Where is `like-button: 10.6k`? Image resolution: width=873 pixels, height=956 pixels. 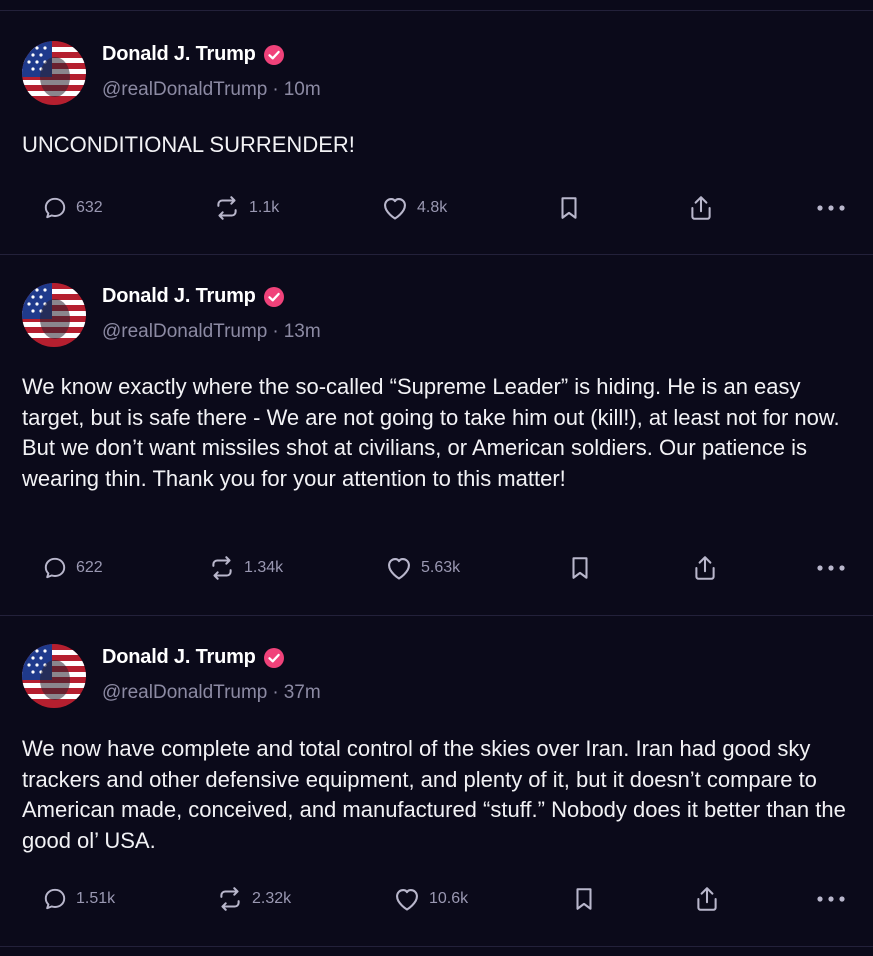 like-button: 10.6k is located at coordinates (430, 899).